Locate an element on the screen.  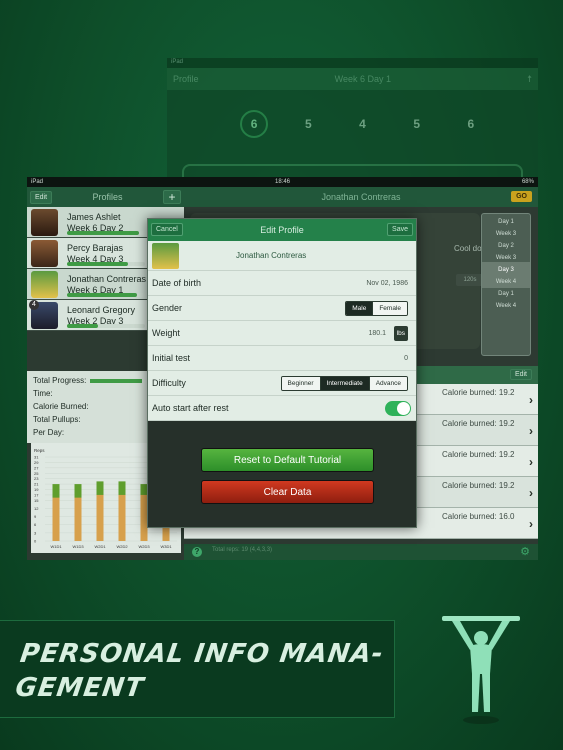
back-days: 6 5 4 5 6 is located at coordinates (352, 114).